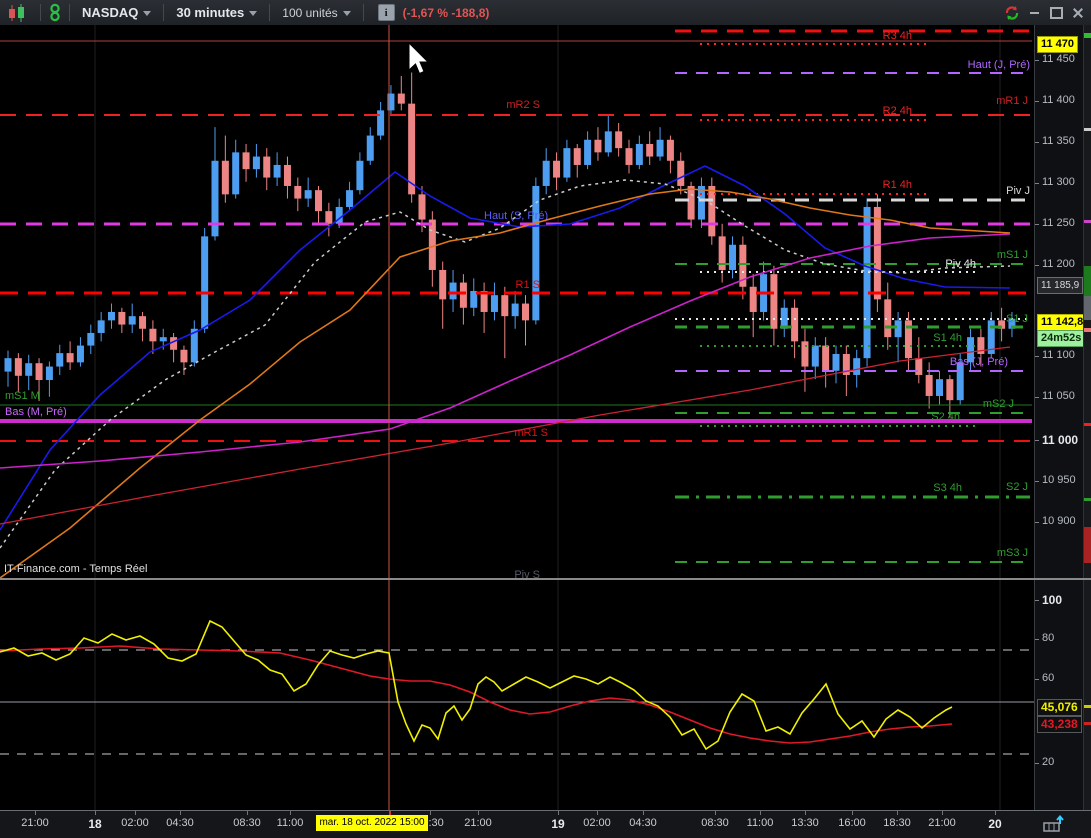 The width and height of the screenshot is (1091, 838). Describe the element at coordinates (1058, 44) in the screenshot. I see `session-high-box: 11 470` at that location.